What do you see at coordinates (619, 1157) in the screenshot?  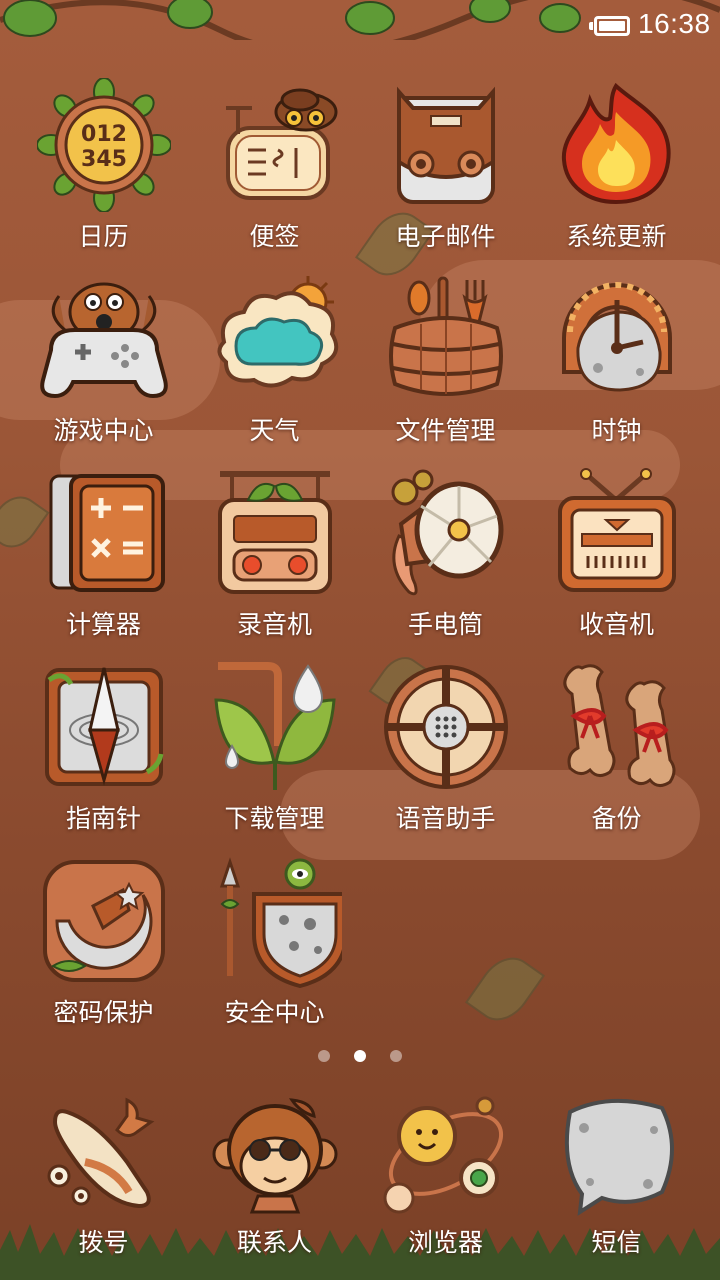 I see `sms-stone-icon` at bounding box center [619, 1157].